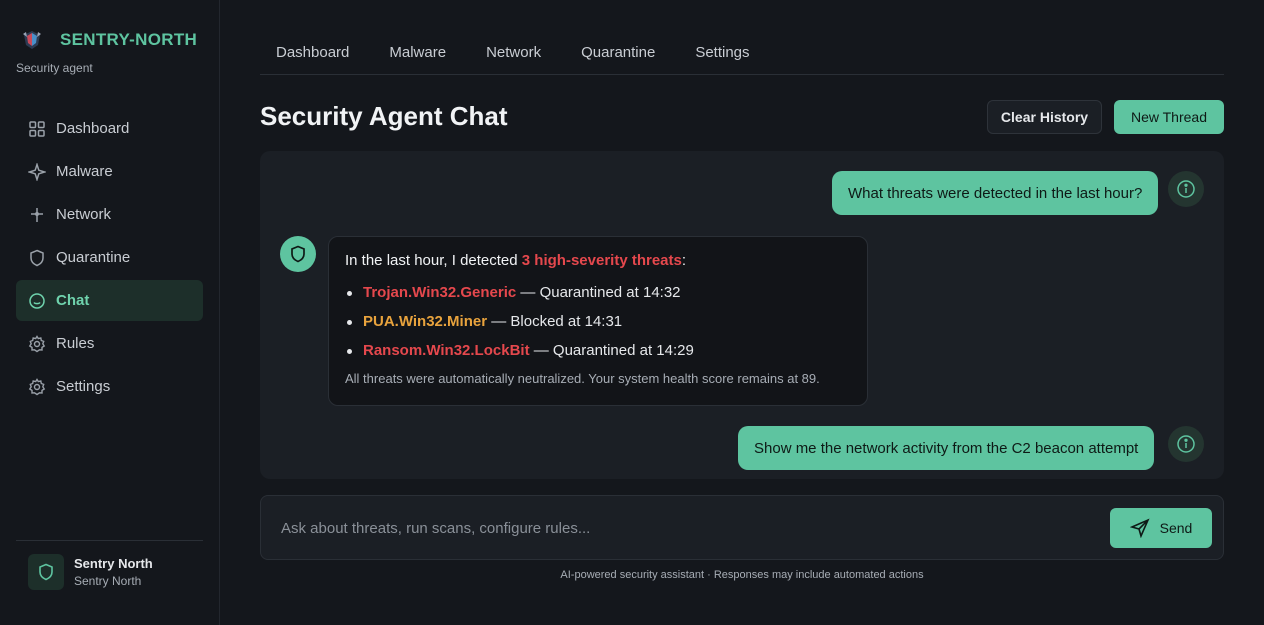  What do you see at coordinates (37, 171) in the screenshot?
I see `sparkle-icon` at bounding box center [37, 171].